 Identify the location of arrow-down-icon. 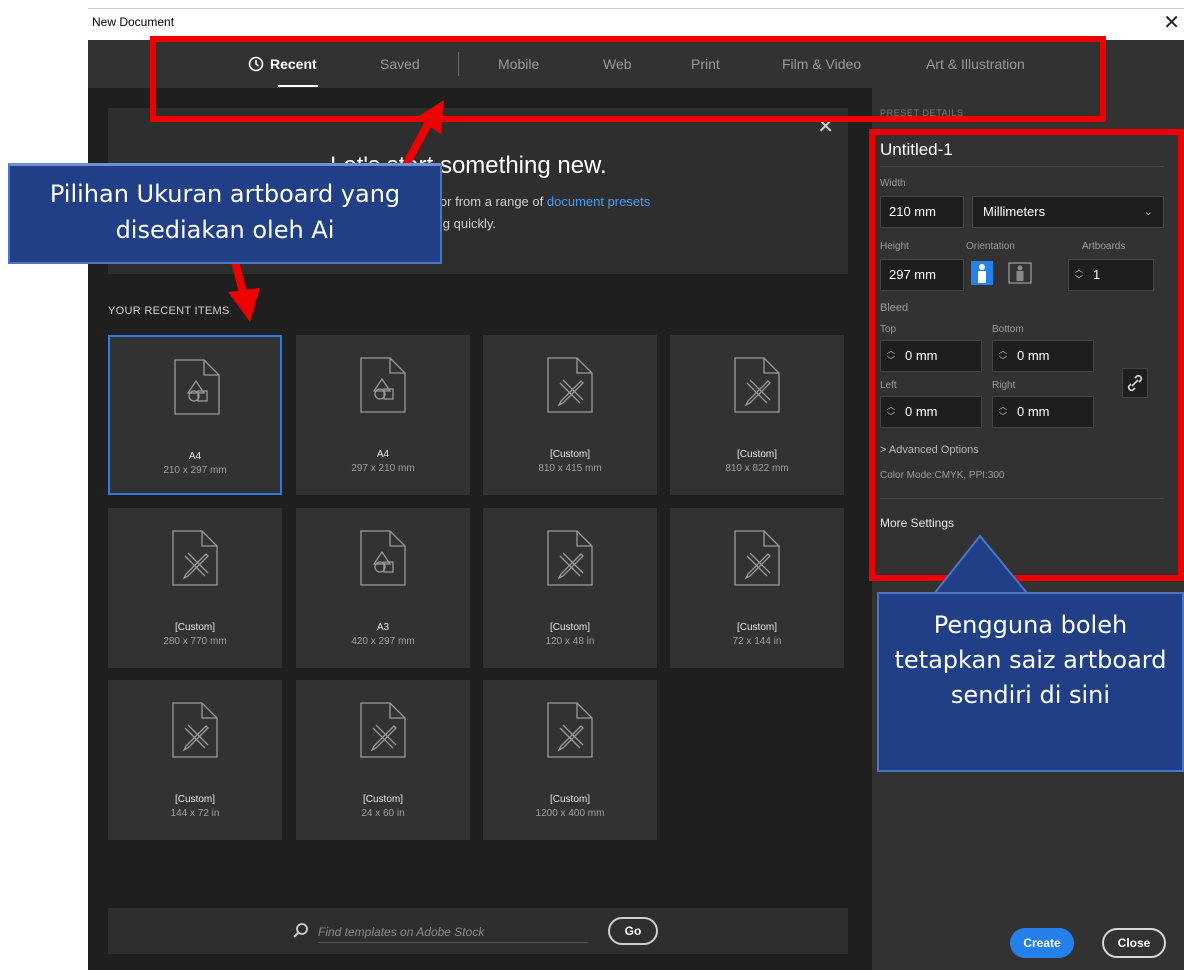
(244, 305).